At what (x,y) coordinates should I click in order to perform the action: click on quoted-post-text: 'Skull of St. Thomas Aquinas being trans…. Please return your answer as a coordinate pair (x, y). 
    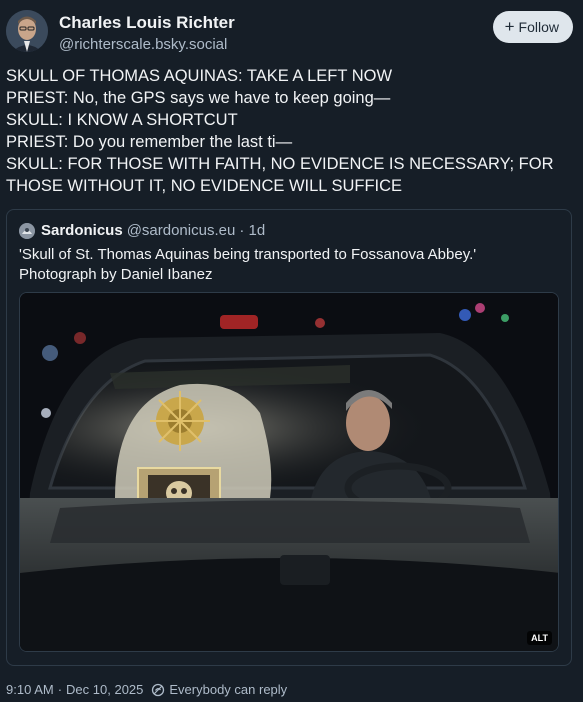
    Looking at the image, I should click on (290, 265).